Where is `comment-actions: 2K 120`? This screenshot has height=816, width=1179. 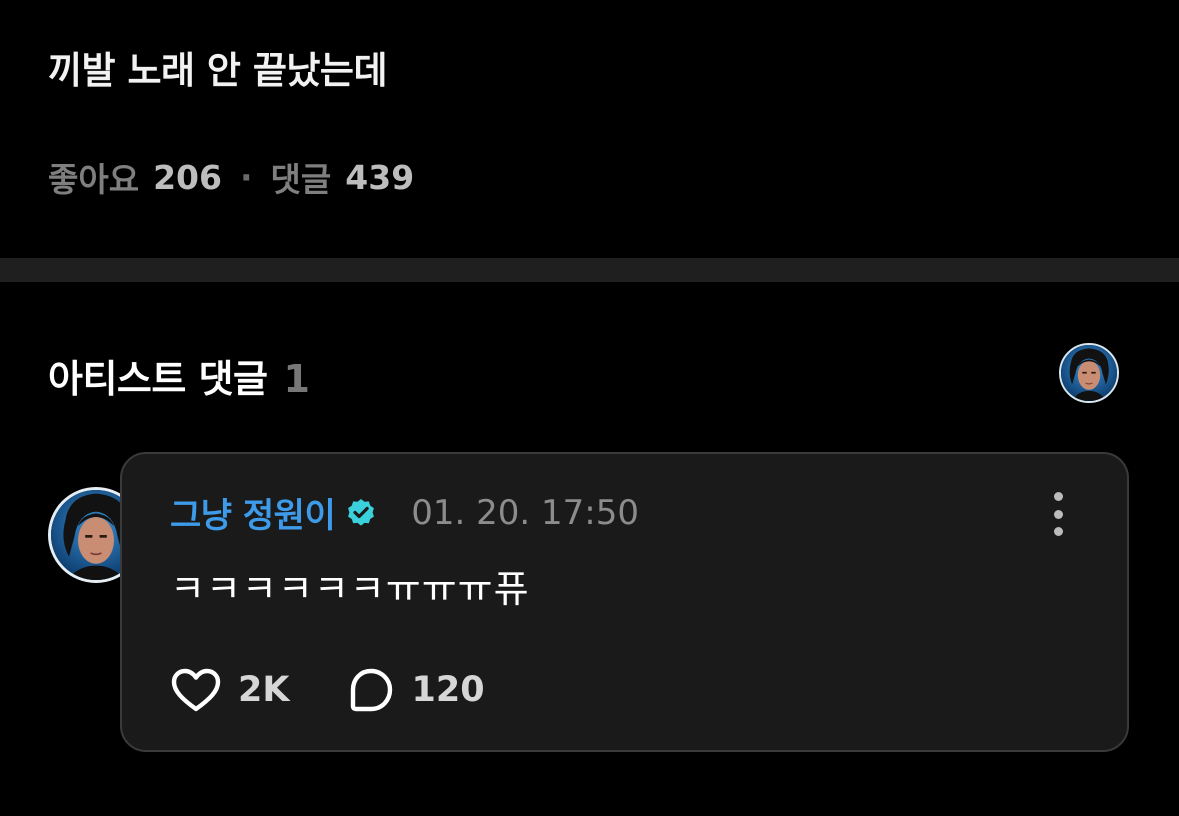
comment-actions: 2K 120 is located at coordinates (327, 690).